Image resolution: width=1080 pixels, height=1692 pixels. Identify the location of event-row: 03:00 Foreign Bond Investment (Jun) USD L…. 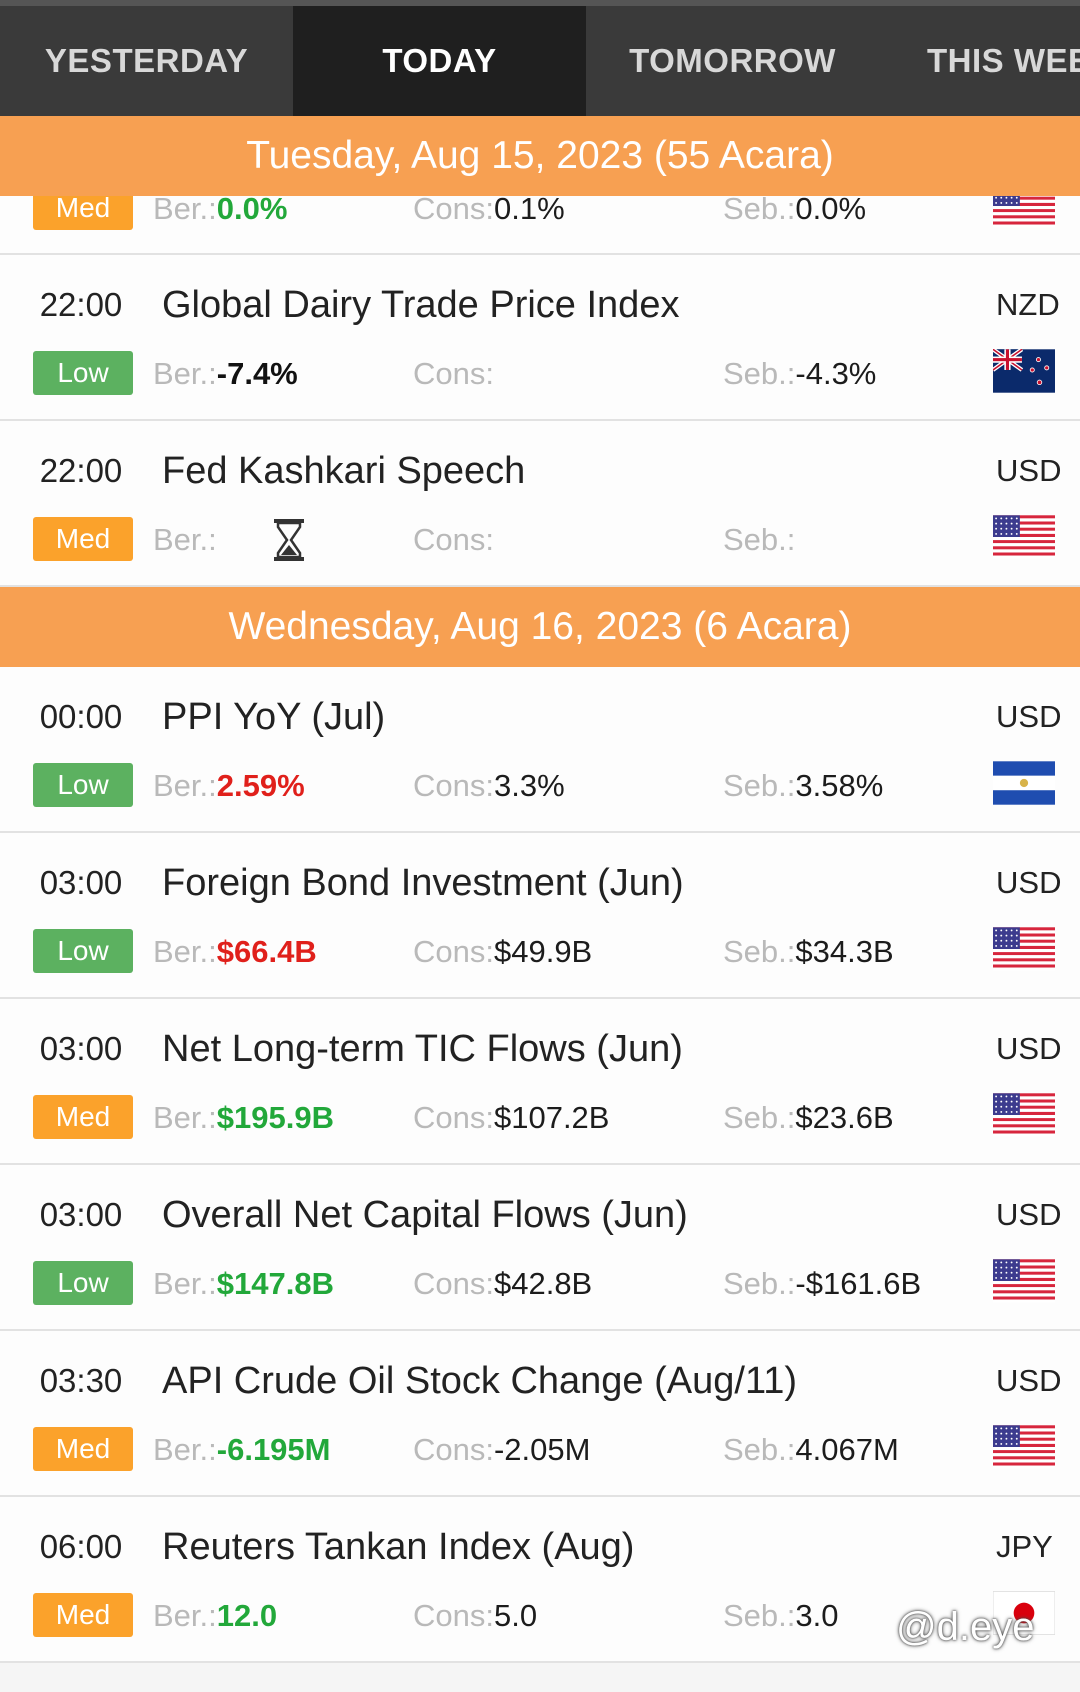
(540, 916).